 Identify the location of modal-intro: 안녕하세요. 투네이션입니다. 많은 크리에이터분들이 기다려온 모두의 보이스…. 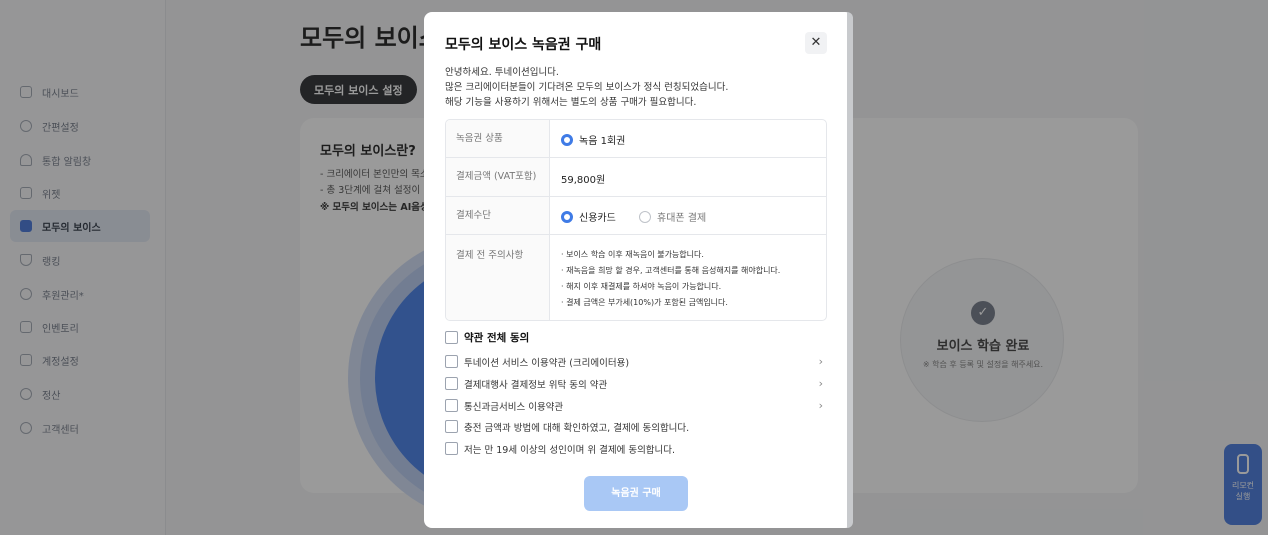
(587, 87).